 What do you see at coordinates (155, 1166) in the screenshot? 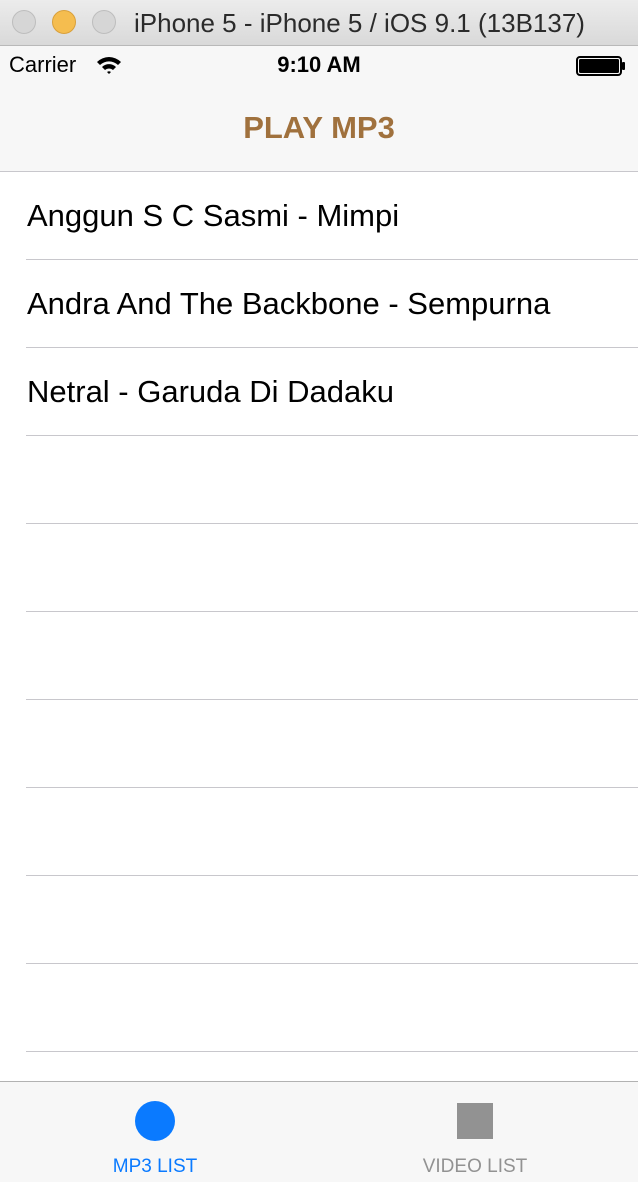
I see `tab-label: MP3 LIST` at bounding box center [155, 1166].